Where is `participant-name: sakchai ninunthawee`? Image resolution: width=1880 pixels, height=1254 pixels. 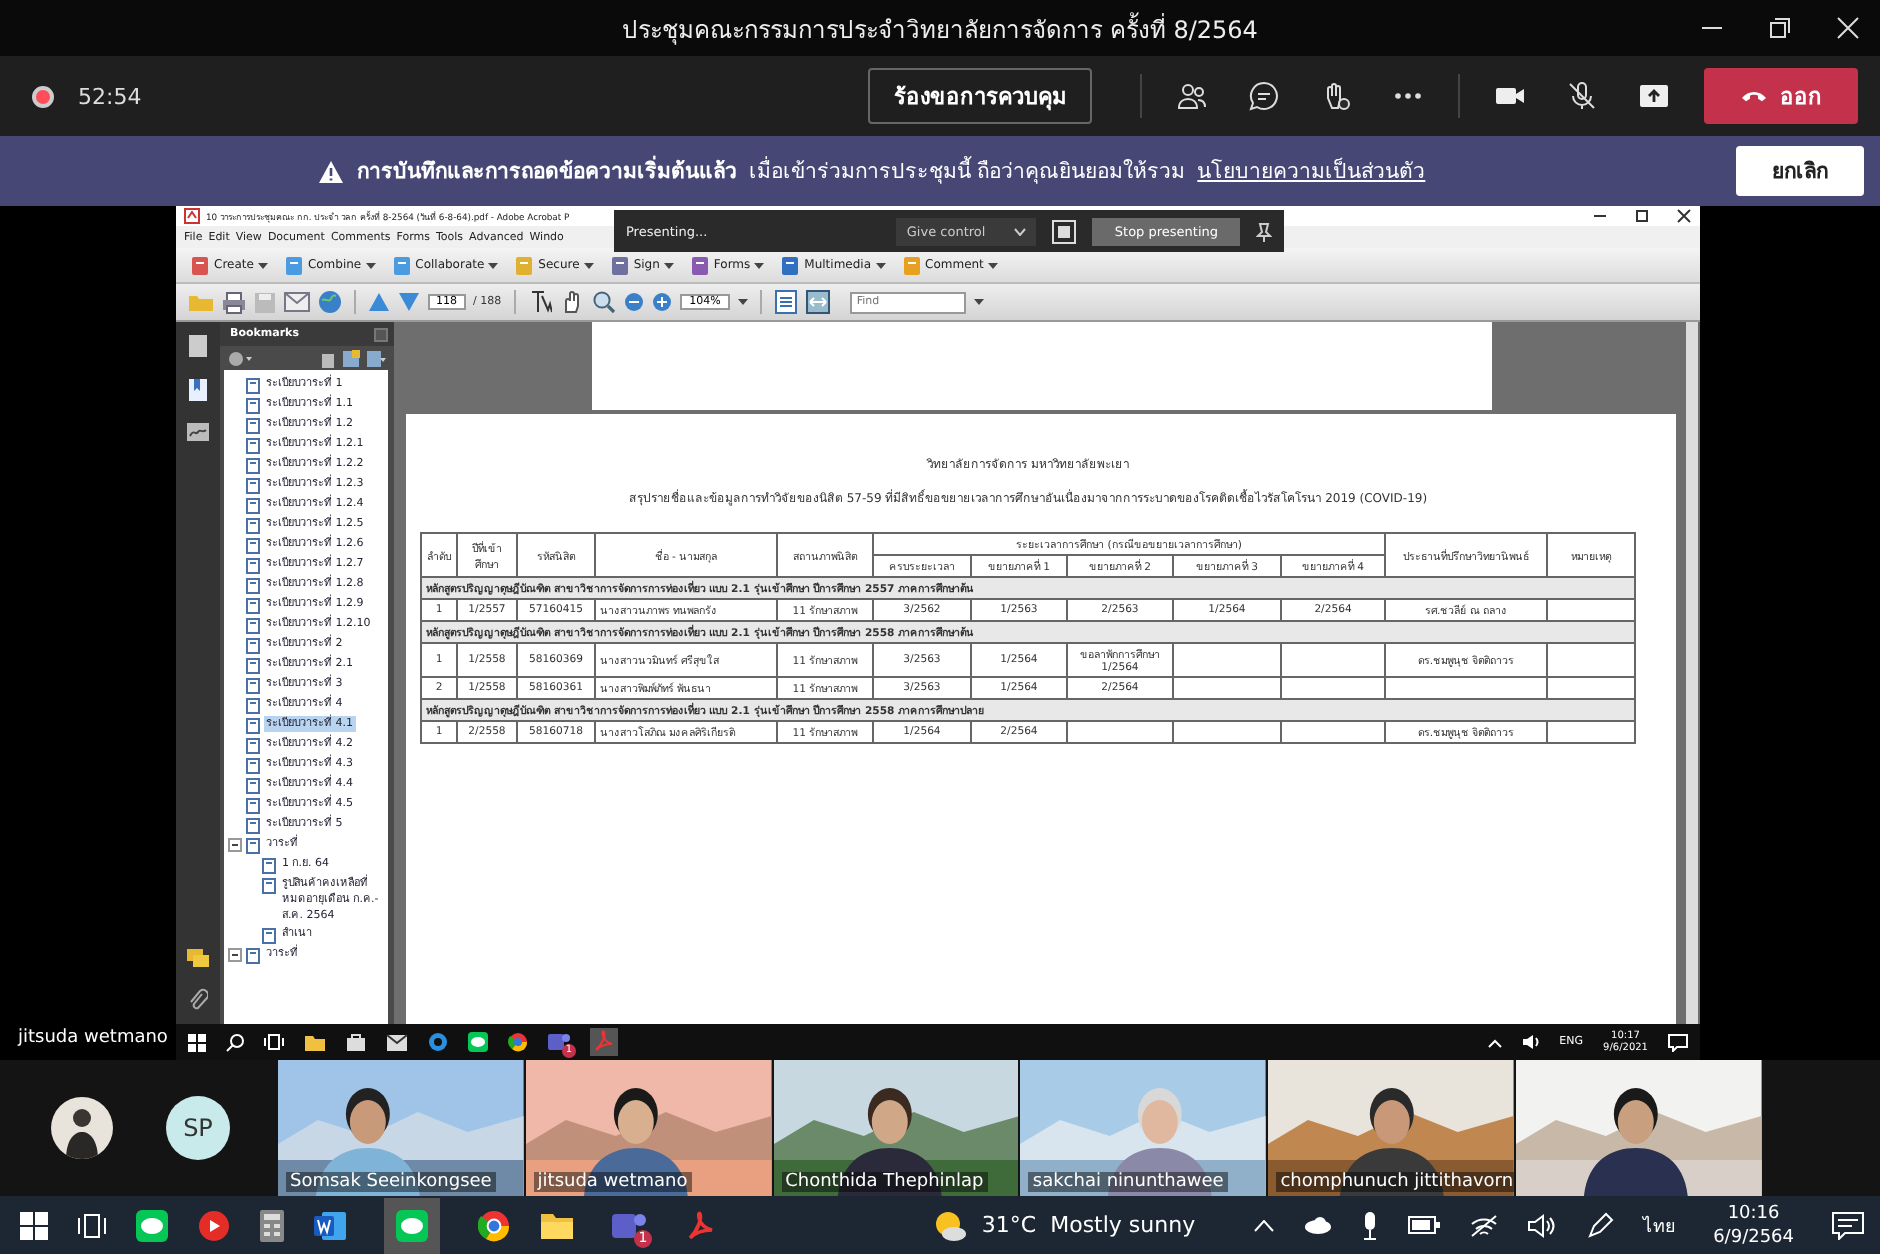
participant-name: sakchai ninunthawee is located at coordinates (1128, 1182).